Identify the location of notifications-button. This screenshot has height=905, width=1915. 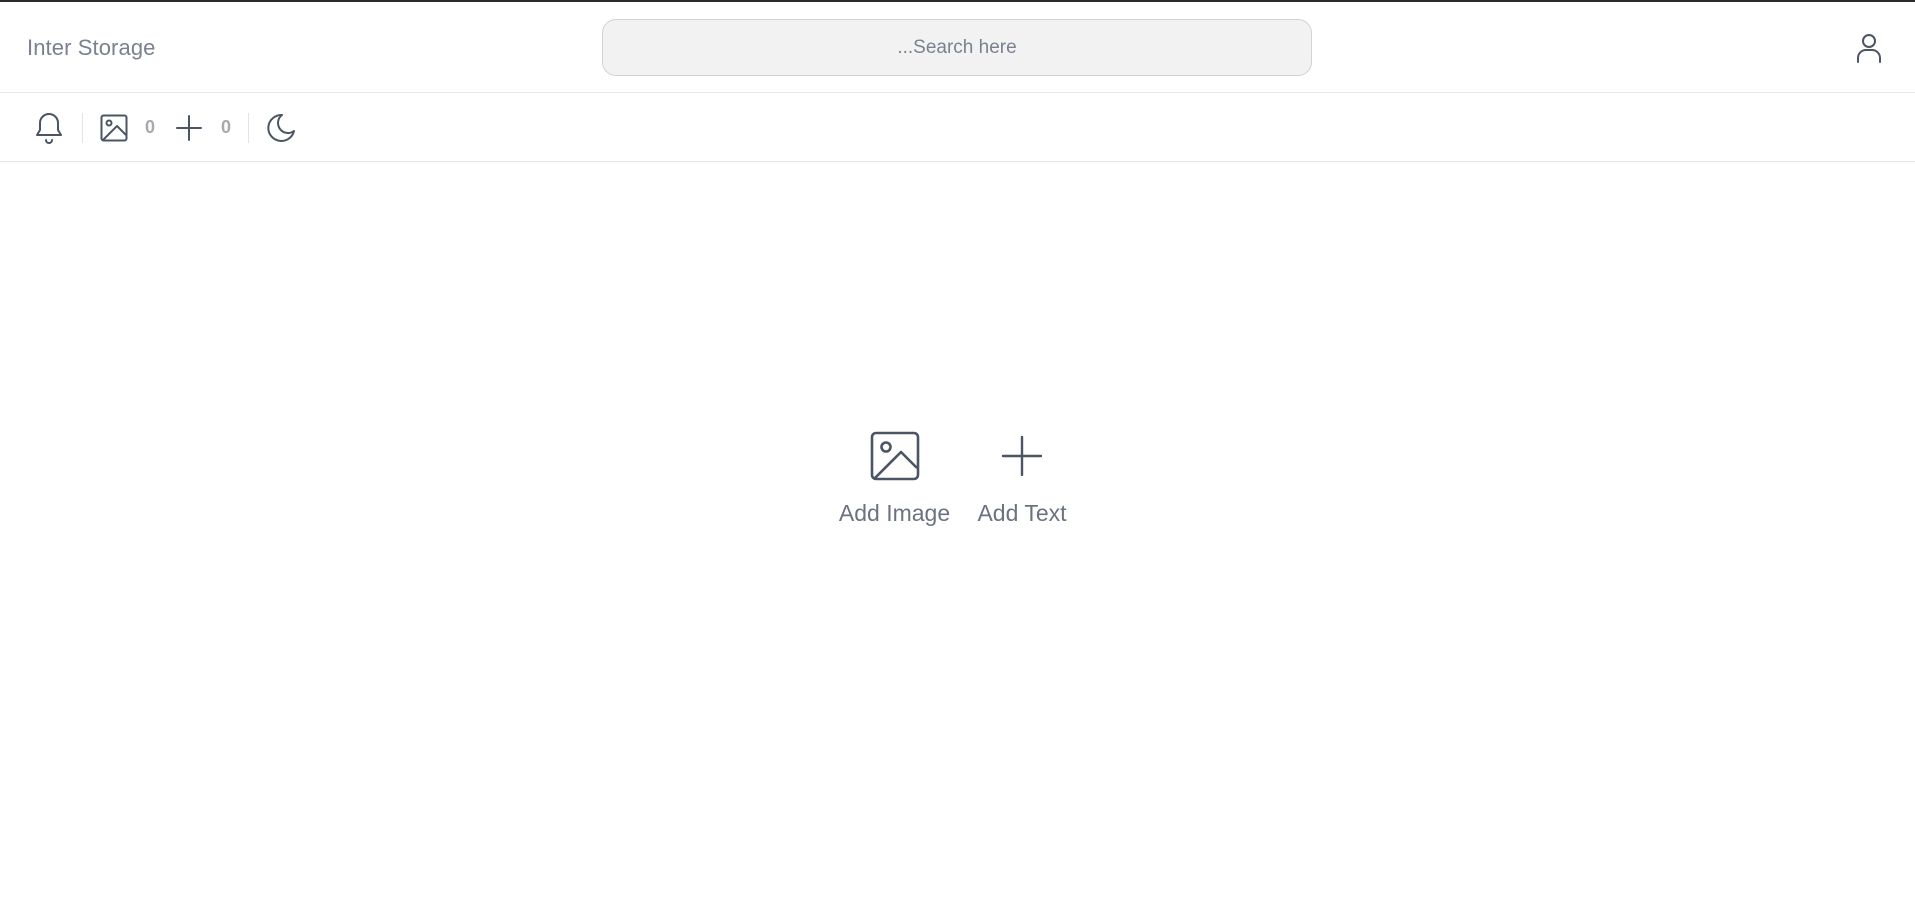
(49, 128).